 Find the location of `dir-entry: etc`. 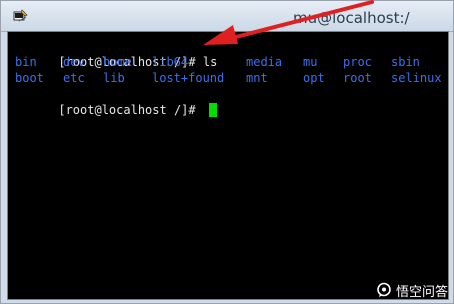

dir-entry: etc is located at coordinates (74, 78).